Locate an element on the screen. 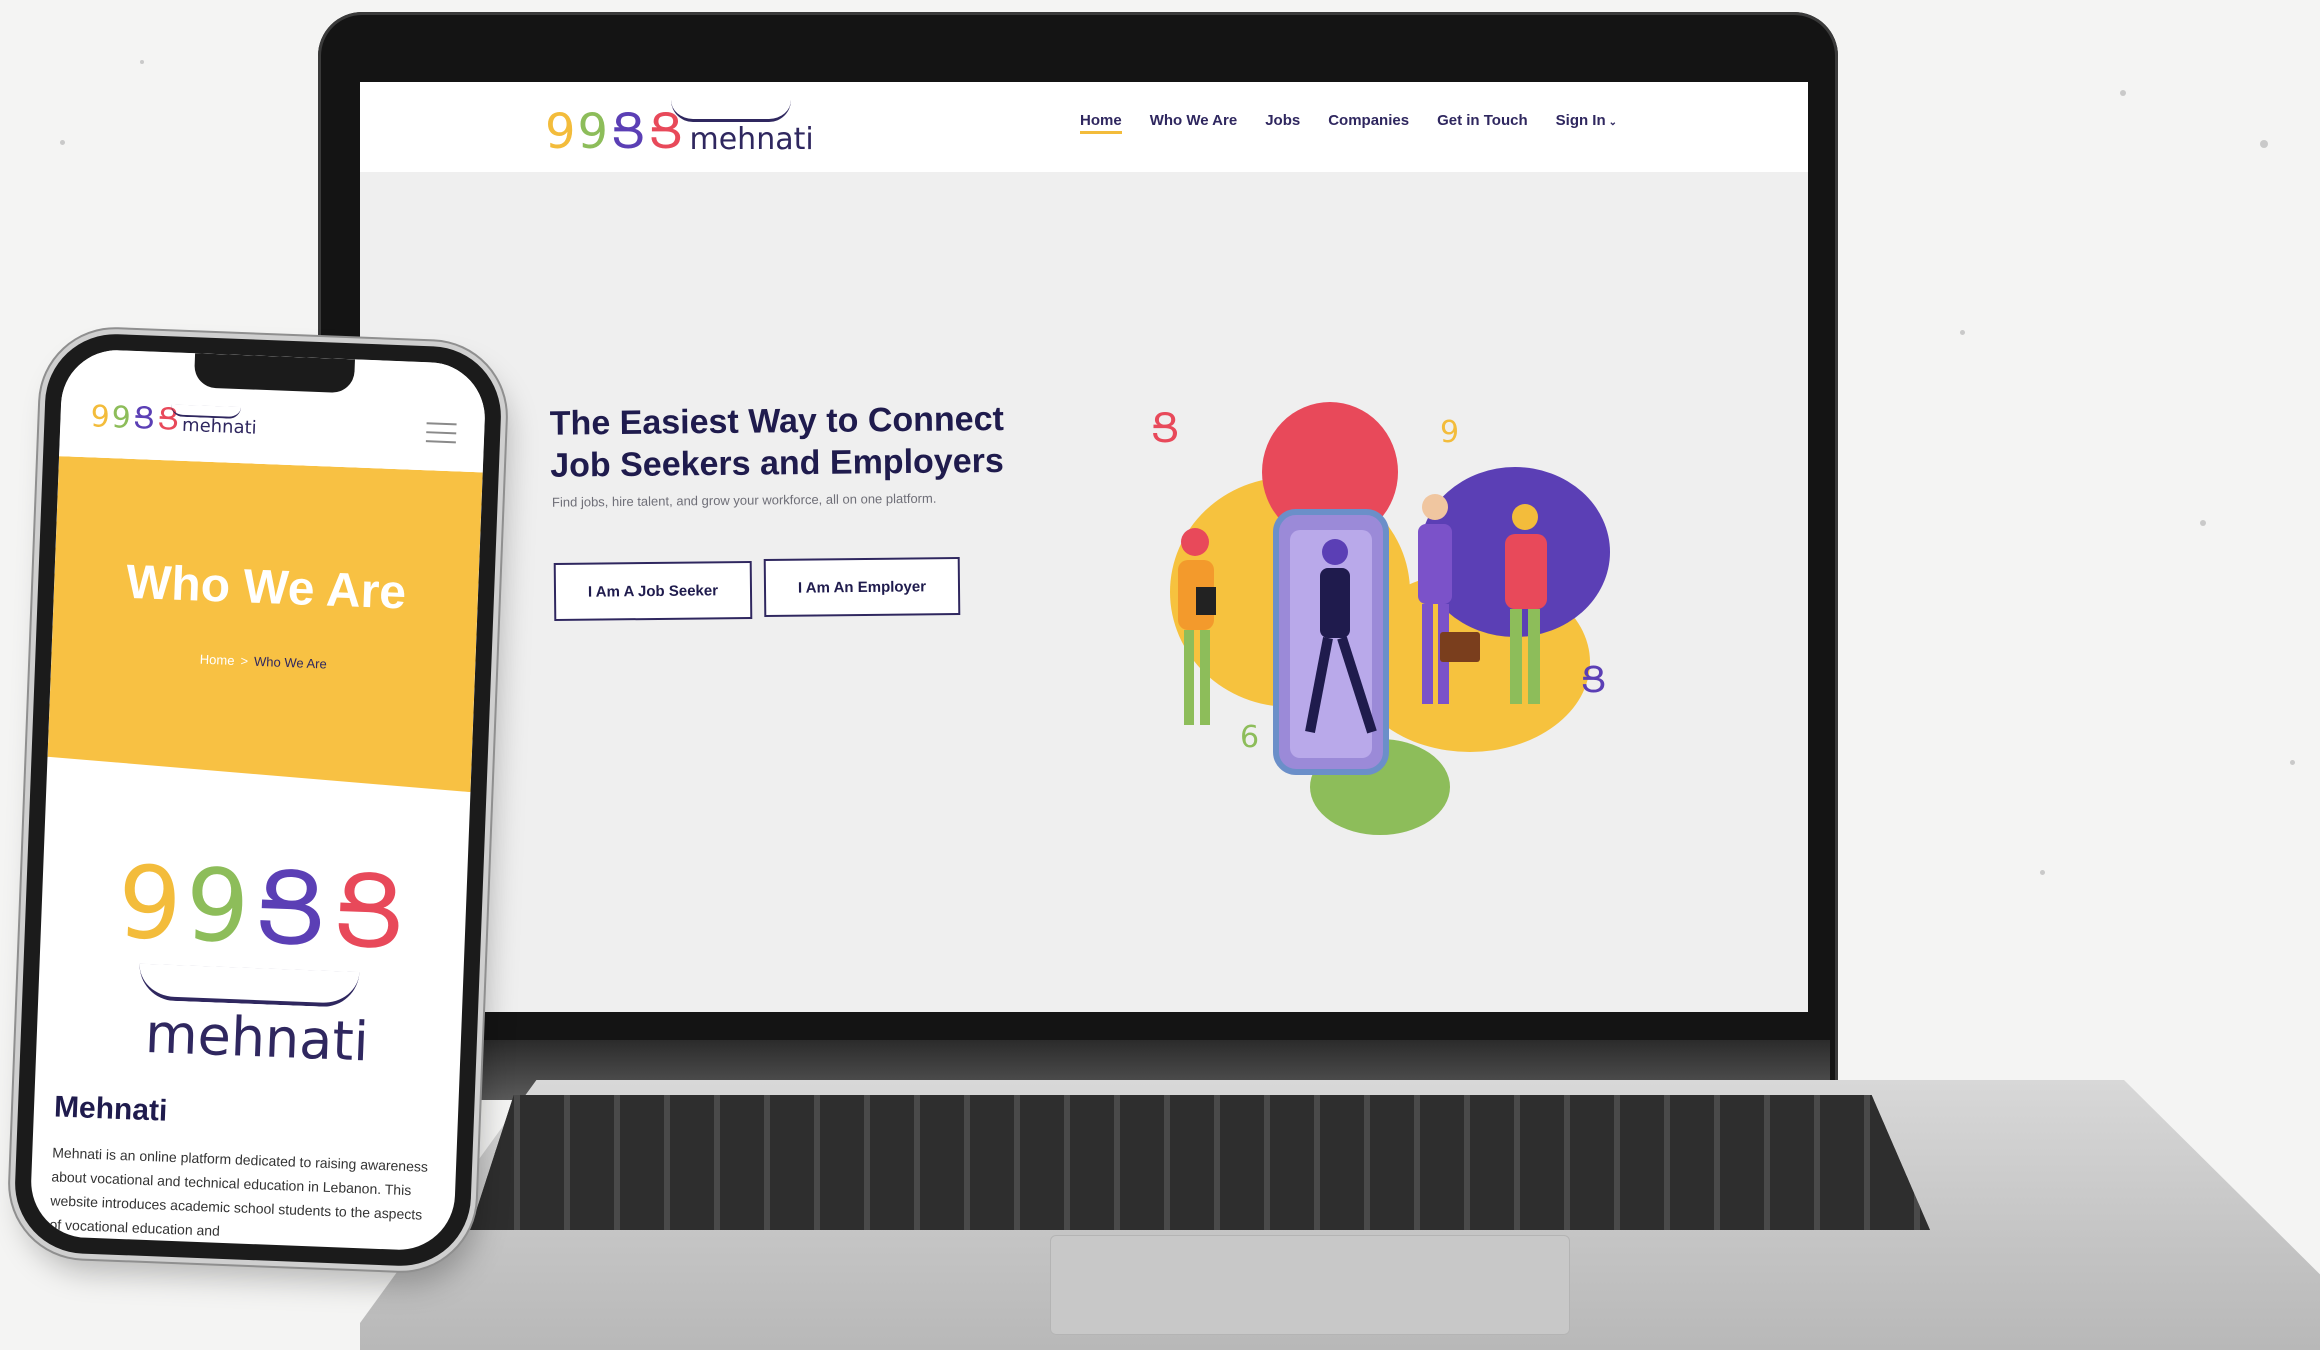  nav-jobs: Jobs is located at coordinates (1282, 123).